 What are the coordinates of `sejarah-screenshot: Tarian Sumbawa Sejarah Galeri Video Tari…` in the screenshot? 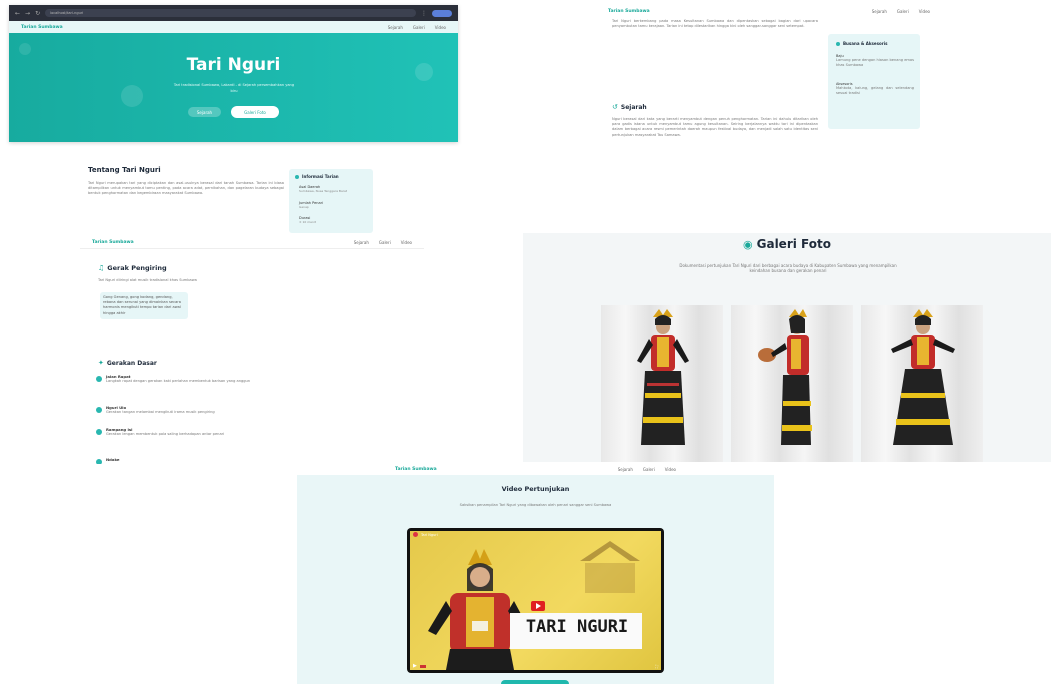 It's located at (769, 120).